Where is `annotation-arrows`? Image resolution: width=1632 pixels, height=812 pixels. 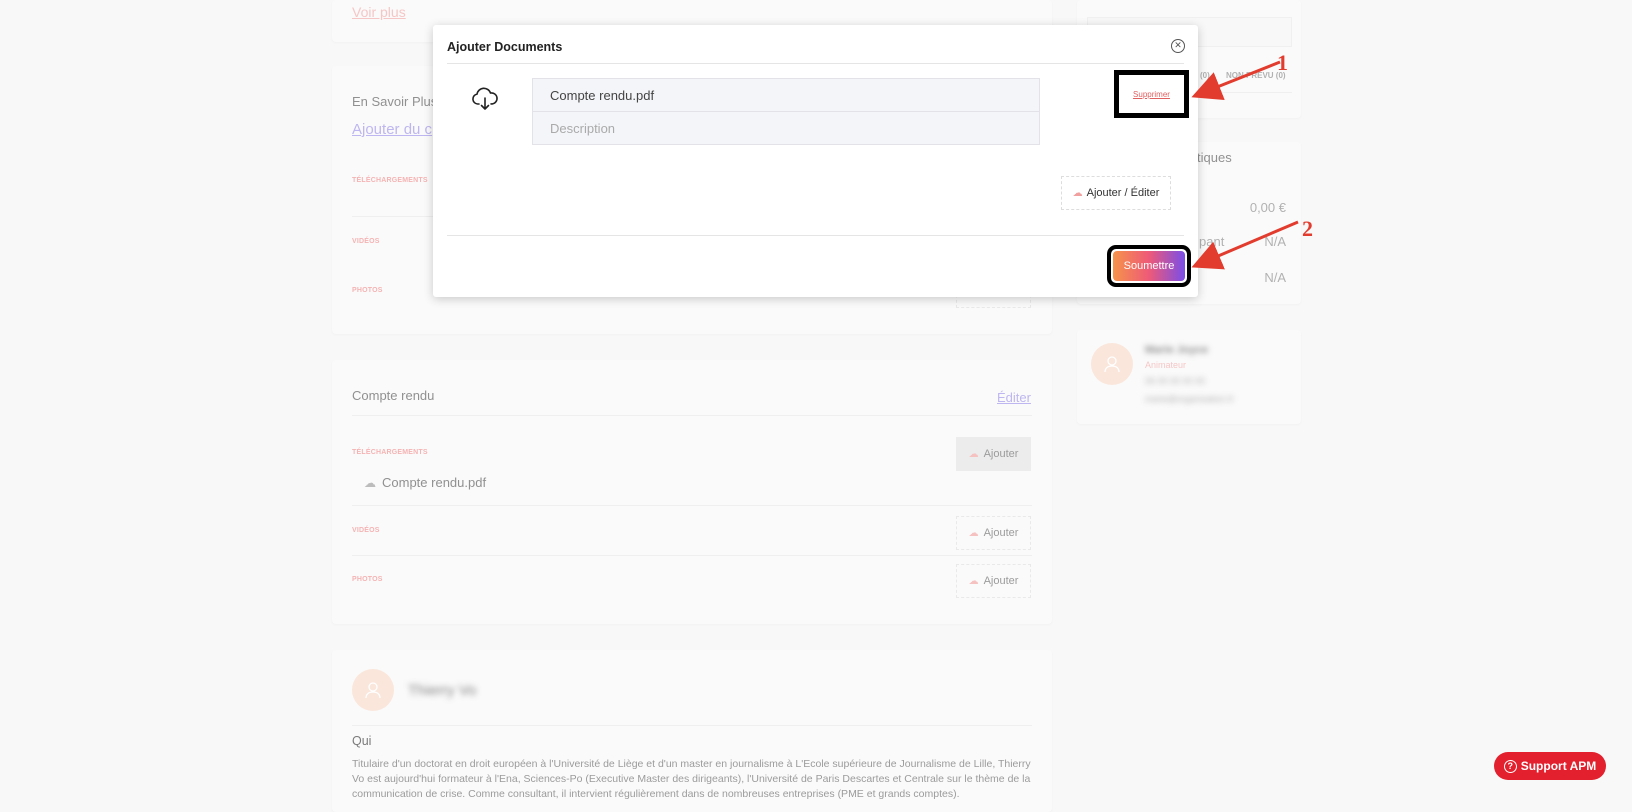 annotation-arrows is located at coordinates (1245, 165).